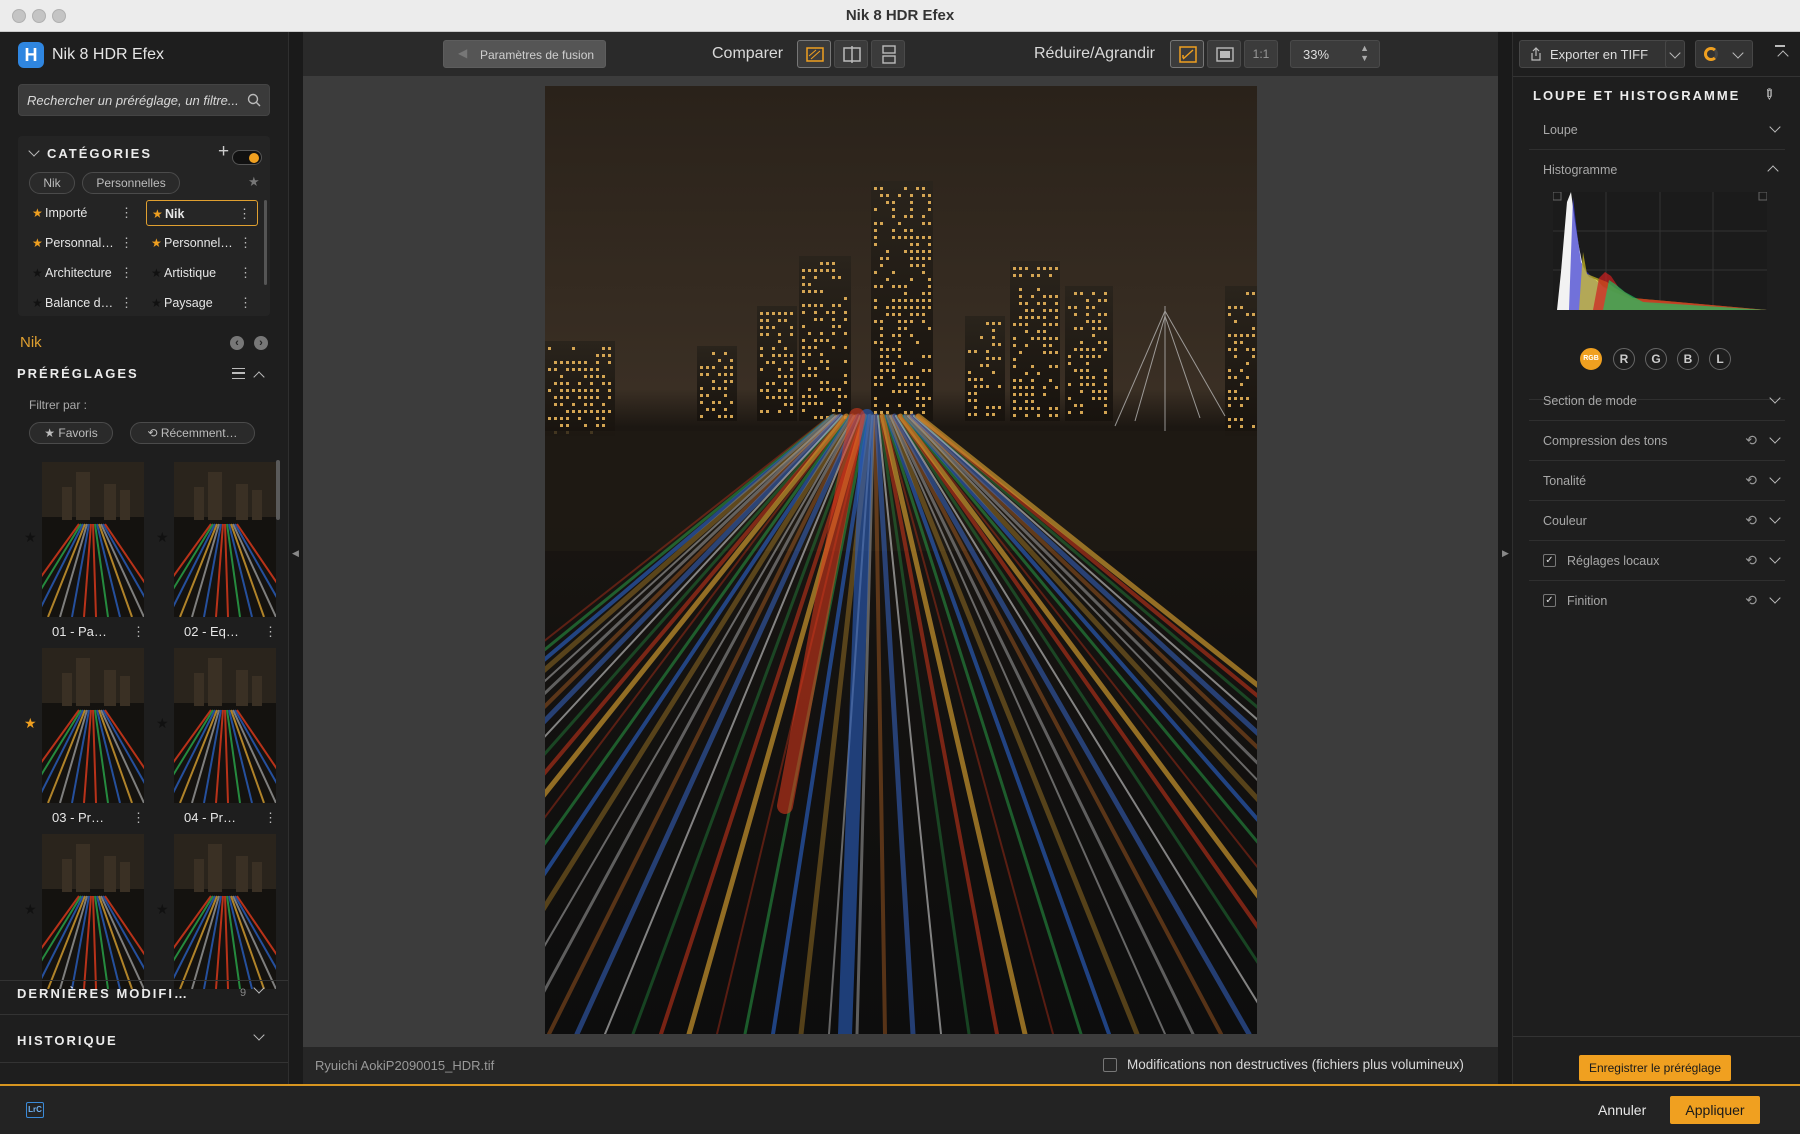  Describe the element at coordinates (254, 100) in the screenshot. I see `search-icon` at that location.